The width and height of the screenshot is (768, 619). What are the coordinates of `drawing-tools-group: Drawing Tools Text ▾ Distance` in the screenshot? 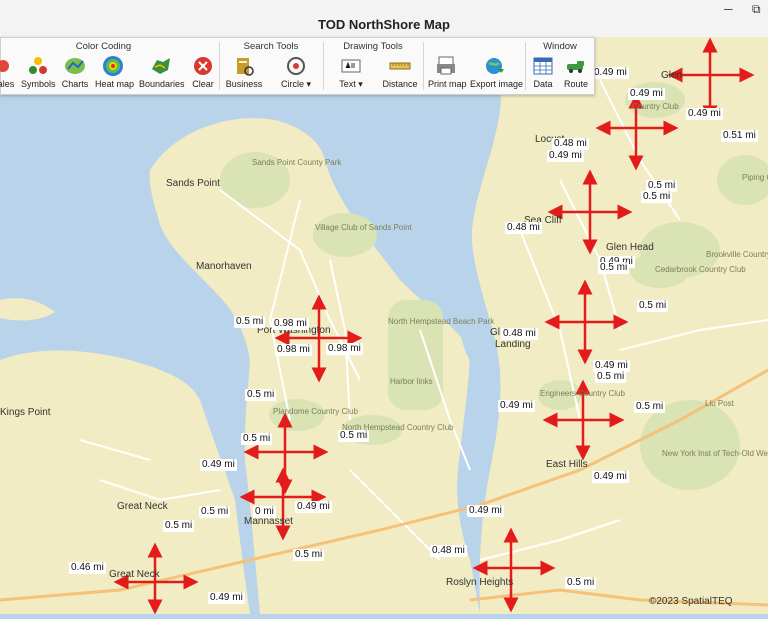 It's located at (373, 66).